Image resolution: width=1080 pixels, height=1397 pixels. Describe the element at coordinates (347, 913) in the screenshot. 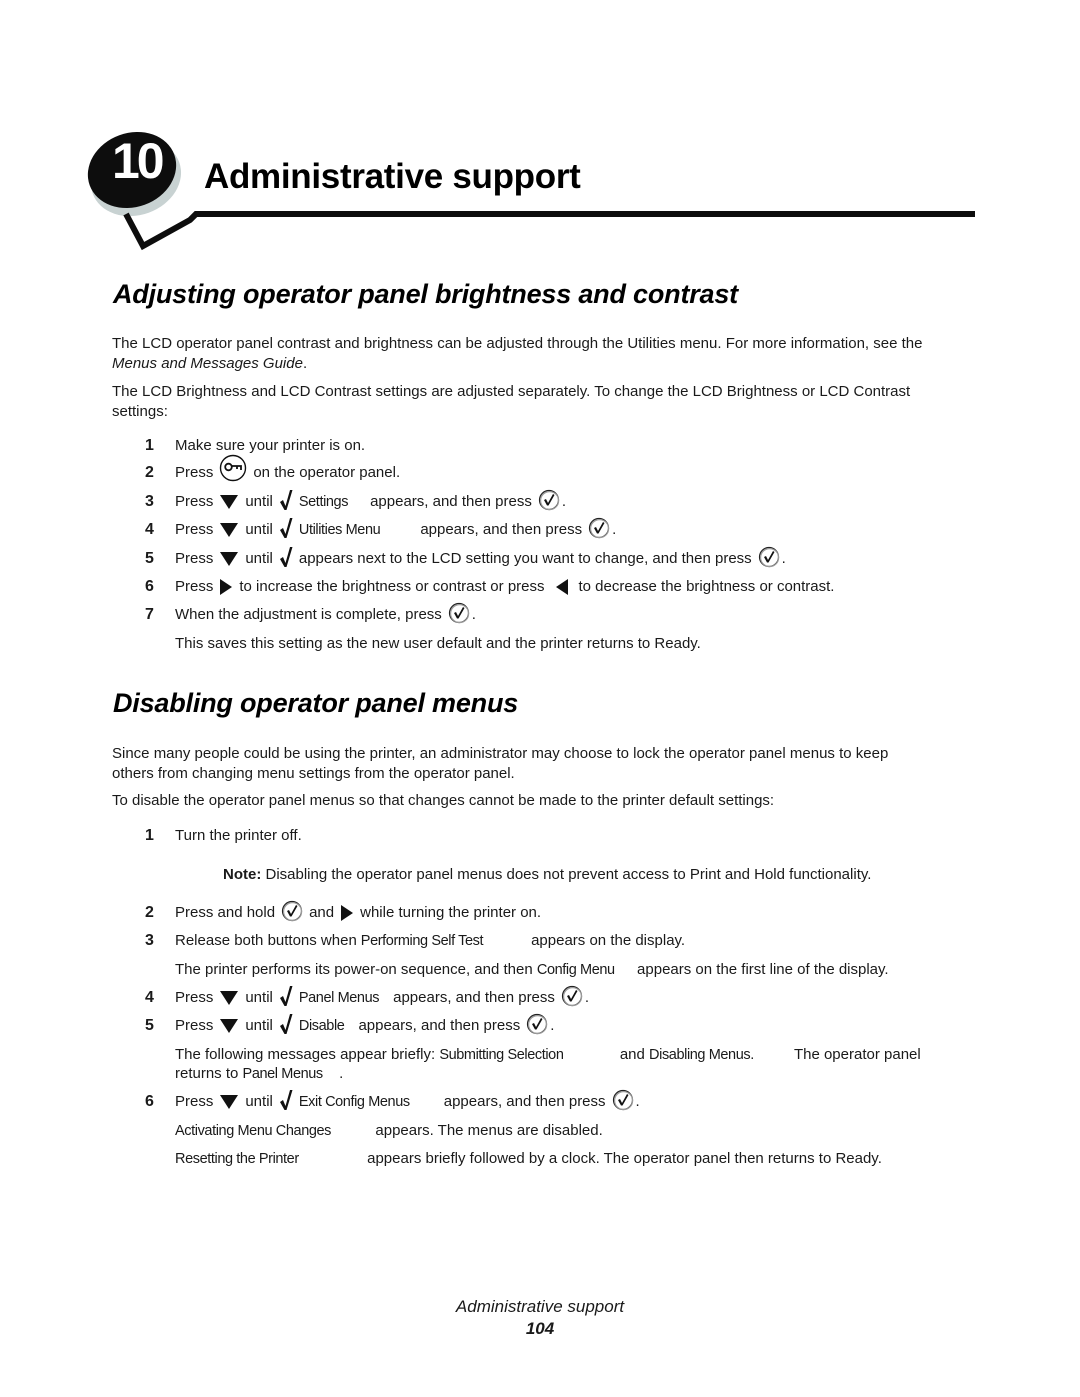

I see `right-arrow-icon` at that location.